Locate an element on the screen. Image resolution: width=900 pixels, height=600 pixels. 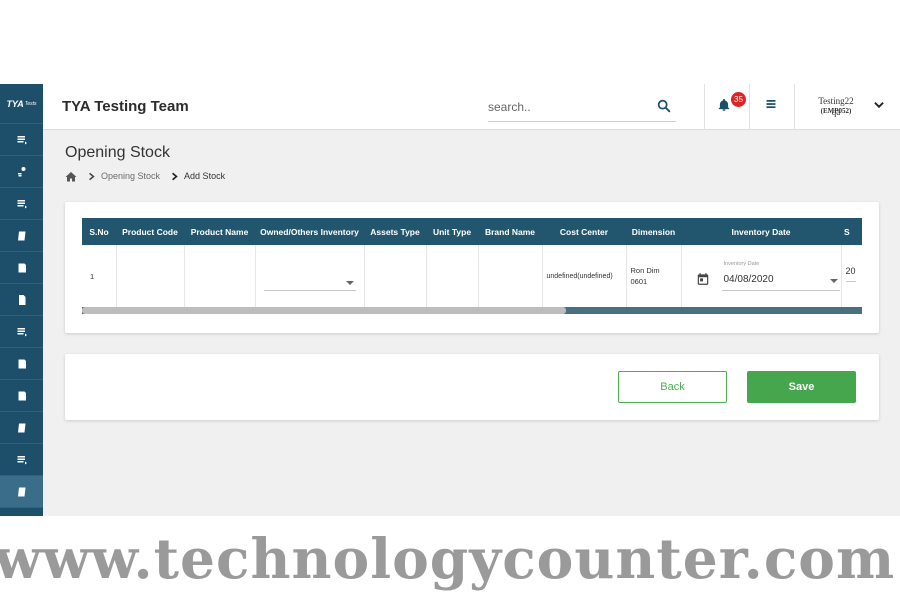
breadcrumb-add-stock: Add Stock is located at coordinates (205, 176).